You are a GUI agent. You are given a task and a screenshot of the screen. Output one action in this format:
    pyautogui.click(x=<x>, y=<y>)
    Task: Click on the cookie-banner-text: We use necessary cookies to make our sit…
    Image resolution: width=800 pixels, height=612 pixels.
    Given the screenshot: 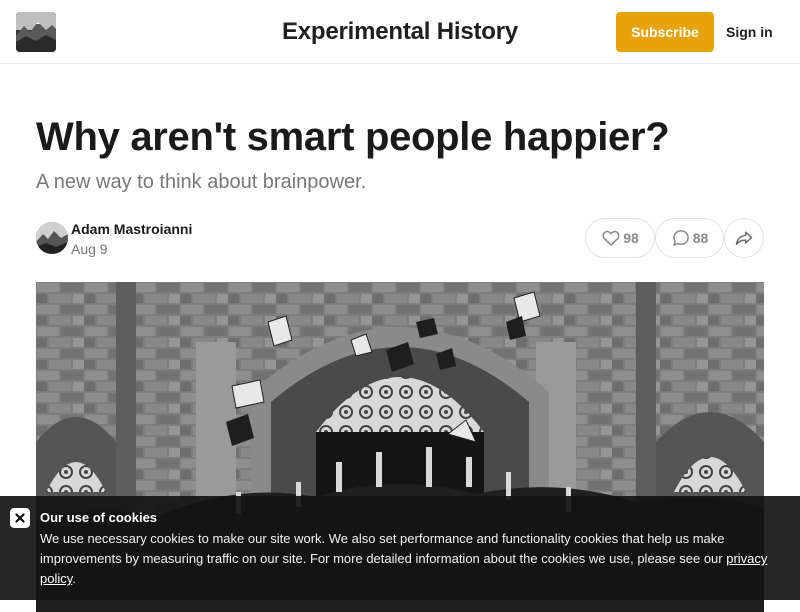 What is the action you would take?
    pyautogui.click(x=410, y=559)
    